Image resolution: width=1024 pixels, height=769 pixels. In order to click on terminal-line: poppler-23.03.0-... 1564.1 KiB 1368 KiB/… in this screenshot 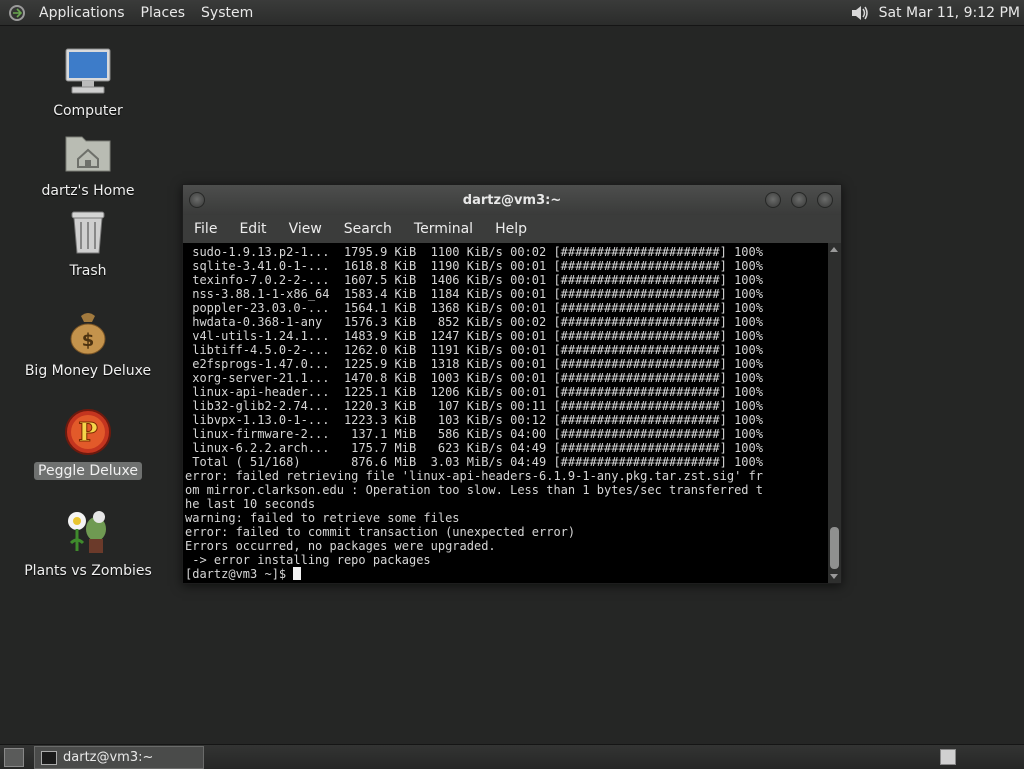, I will do `click(474, 308)`.